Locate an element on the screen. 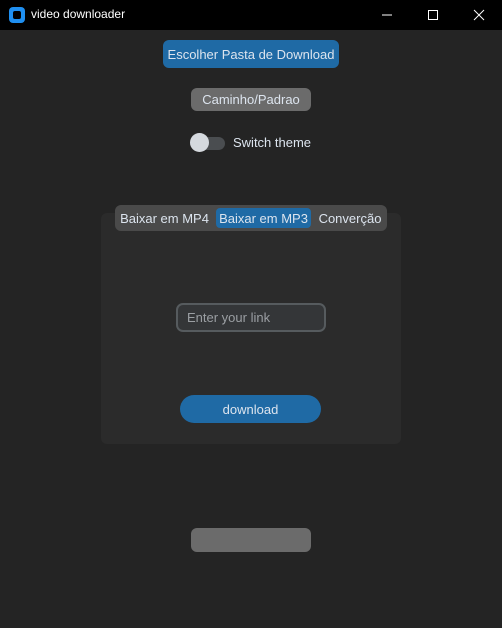 The image size is (502, 628). close-button is located at coordinates (479, 15).